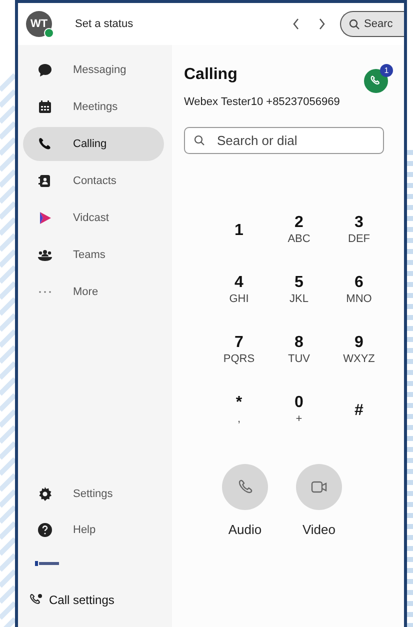 This screenshot has width=413, height=627. Describe the element at coordinates (93, 530) in the screenshot. I see `sidebar-item: Help` at that location.